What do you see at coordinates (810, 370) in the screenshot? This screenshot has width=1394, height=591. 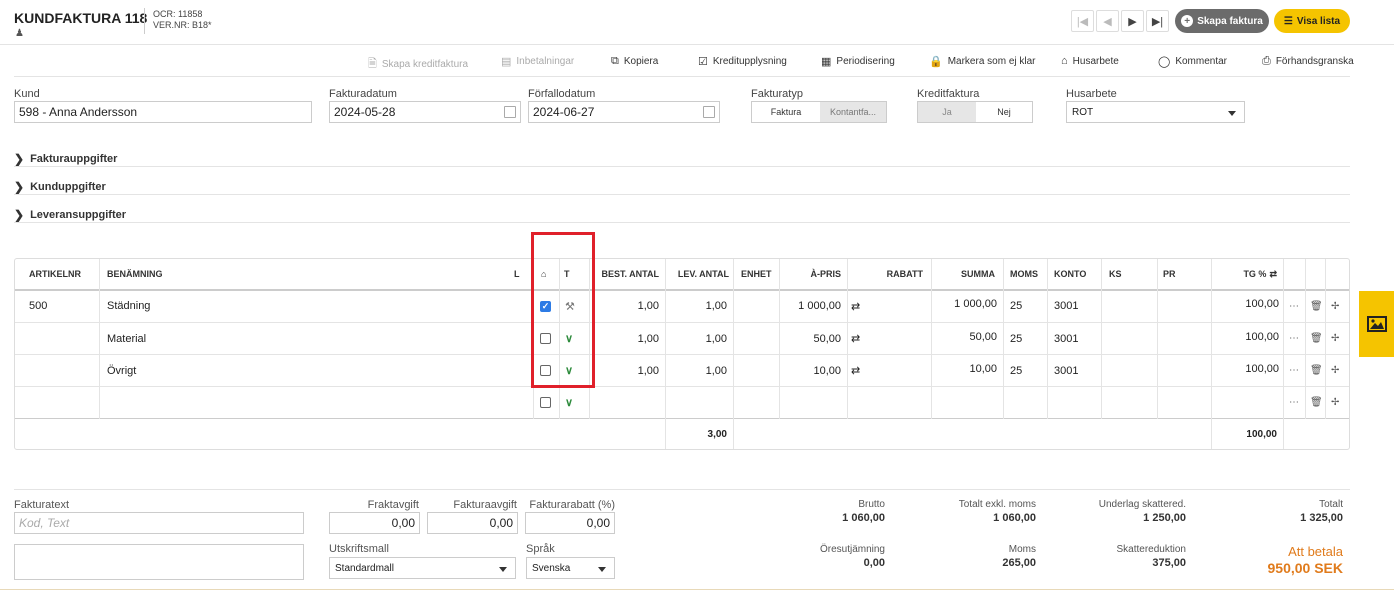 I see `row3-apris: 10,00` at bounding box center [810, 370].